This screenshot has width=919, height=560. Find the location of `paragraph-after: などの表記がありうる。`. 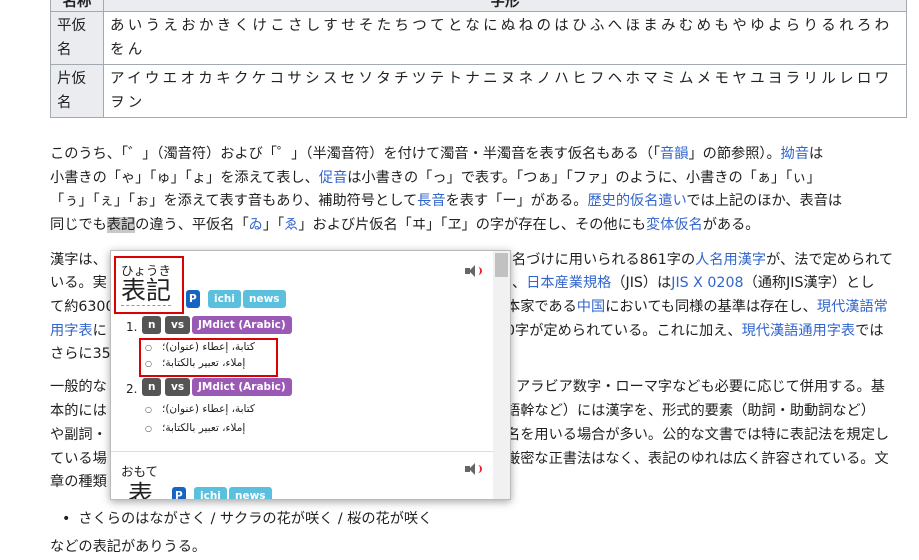

paragraph-after: などの表記がありうる。 is located at coordinates (128, 547).